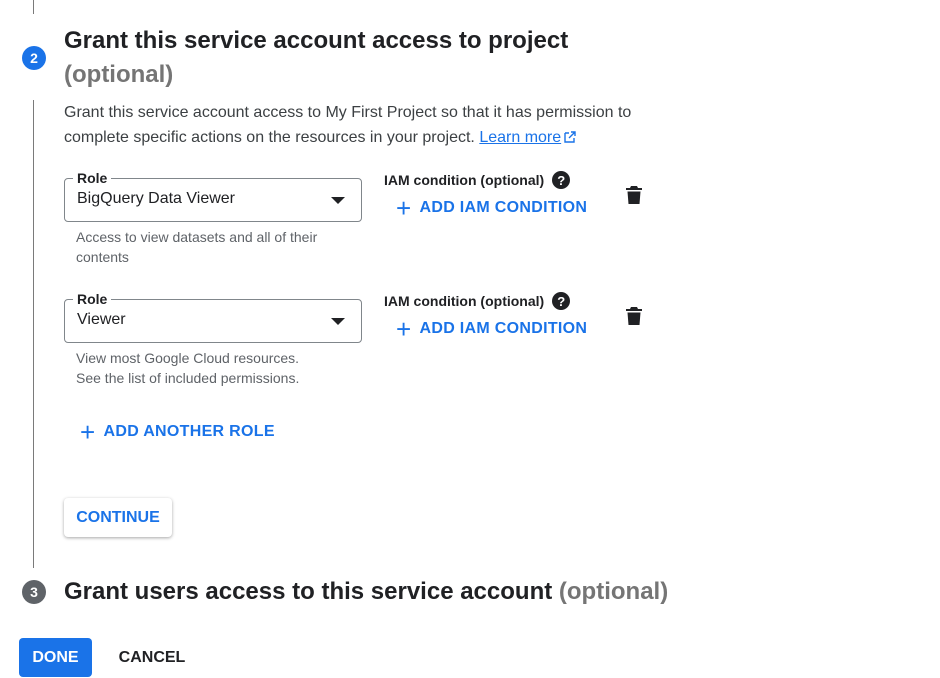  I want to click on step-2-optional: (optional), so click(119, 74).